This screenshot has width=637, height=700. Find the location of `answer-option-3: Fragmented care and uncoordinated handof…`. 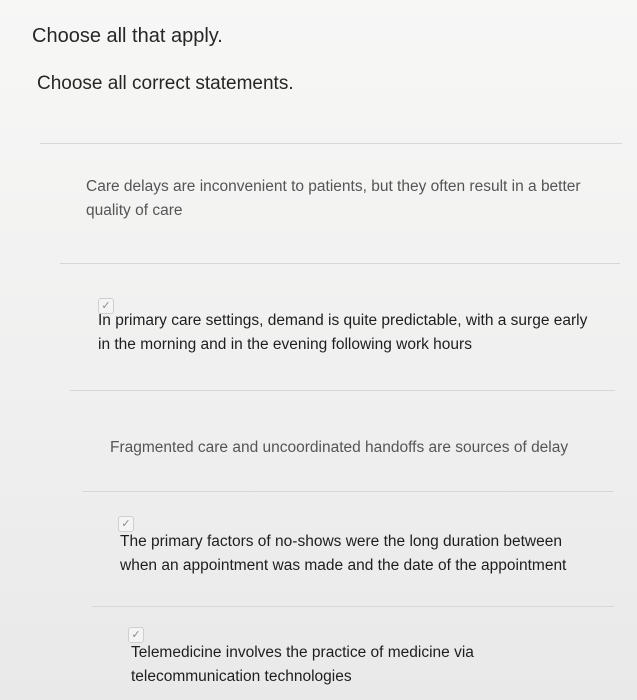

answer-option-3: Fragmented care and uncoordinated handof… is located at coordinates (355, 448).